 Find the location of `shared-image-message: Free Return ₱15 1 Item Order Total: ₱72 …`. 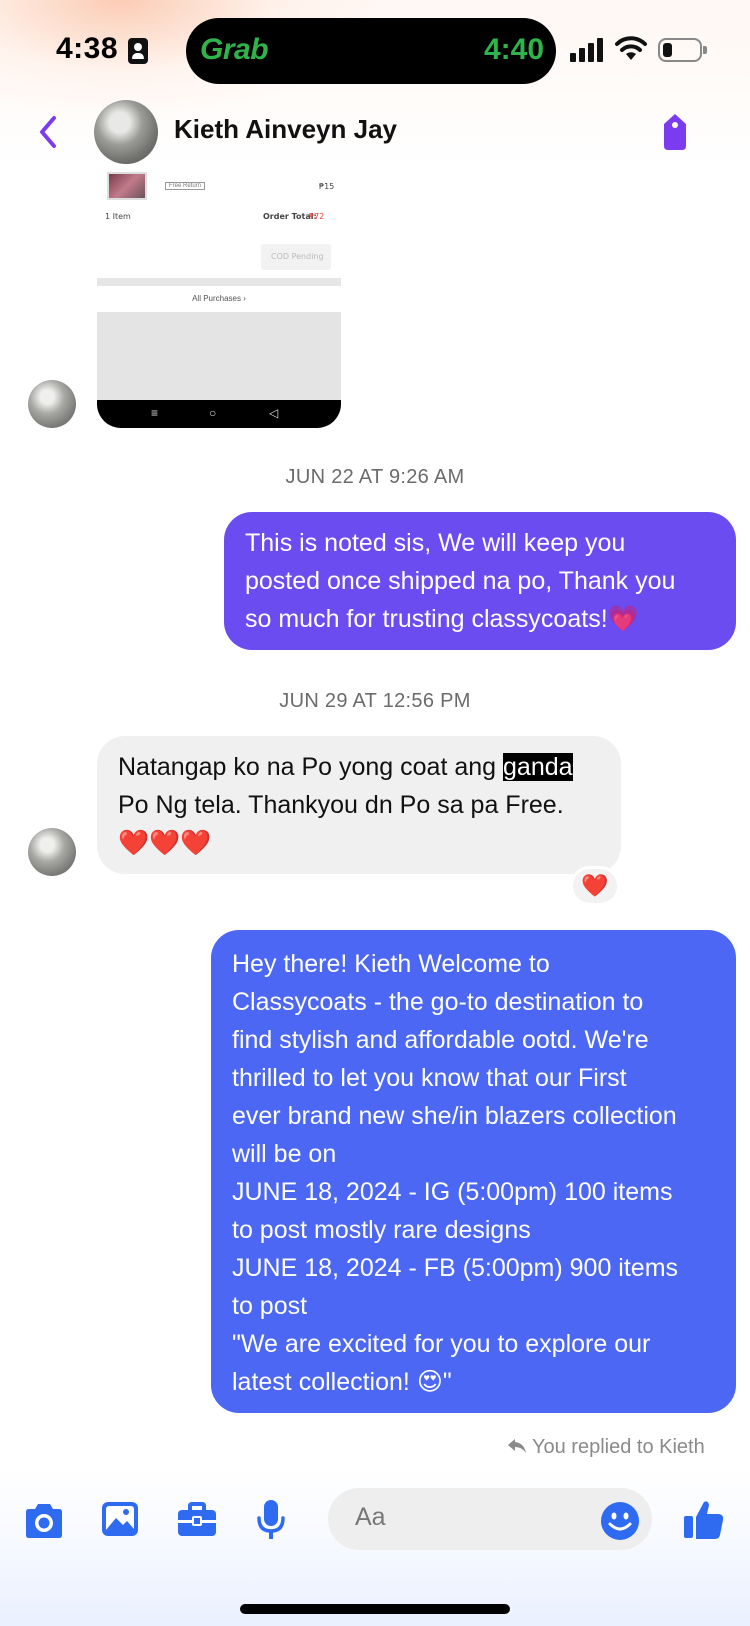

shared-image-message: Free Return ₱15 1 Item Order Total: ₱72 … is located at coordinates (219, 298).